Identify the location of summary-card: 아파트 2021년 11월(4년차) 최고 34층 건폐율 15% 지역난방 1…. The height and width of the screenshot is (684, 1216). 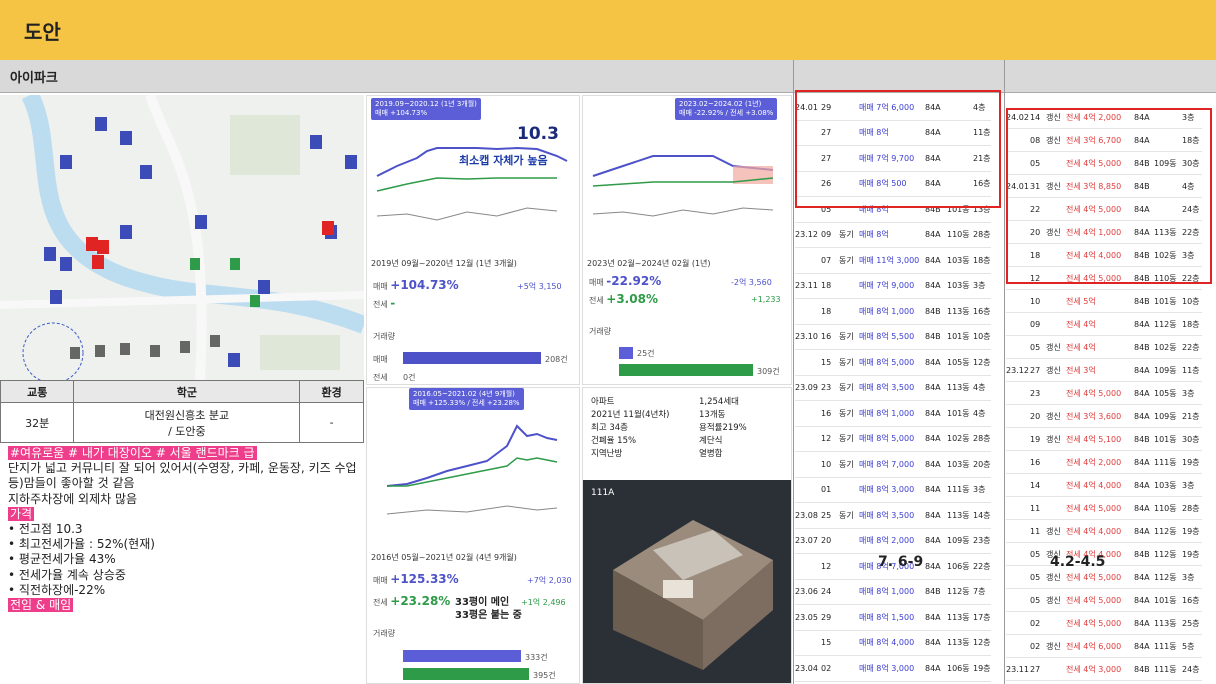
(687, 535).